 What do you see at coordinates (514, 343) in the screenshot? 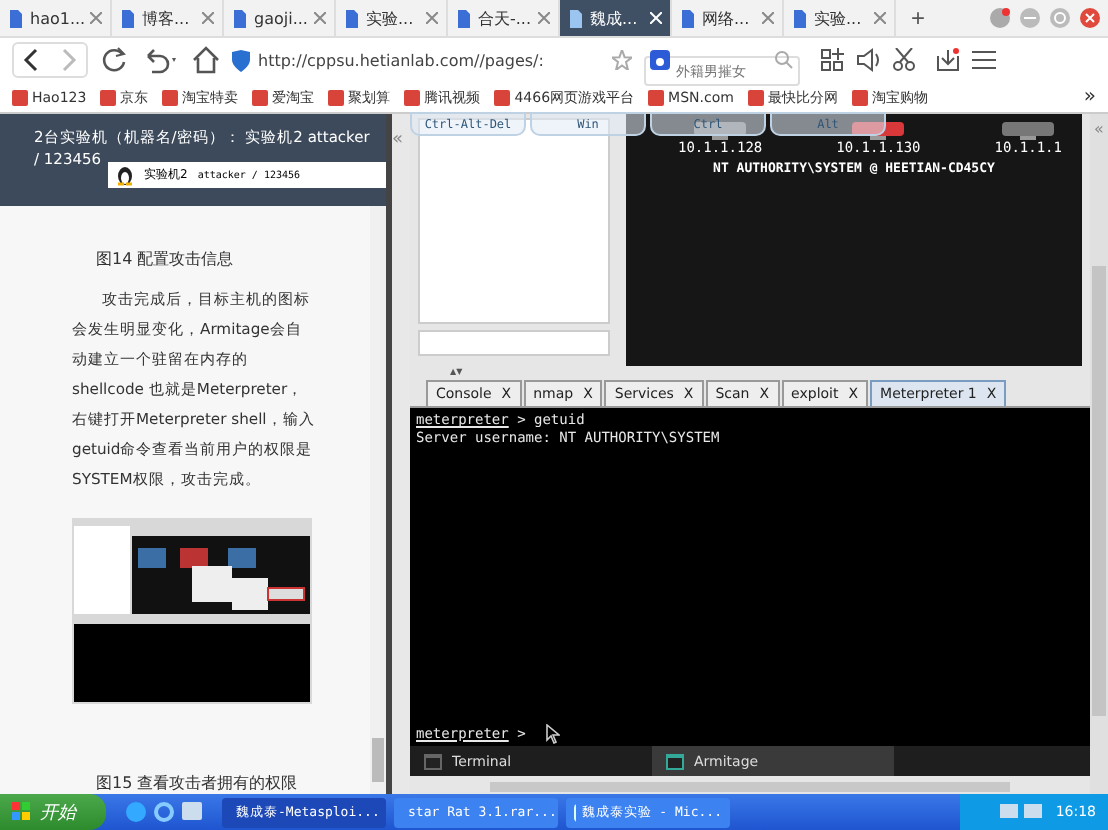
I see `filter-field` at bounding box center [514, 343].